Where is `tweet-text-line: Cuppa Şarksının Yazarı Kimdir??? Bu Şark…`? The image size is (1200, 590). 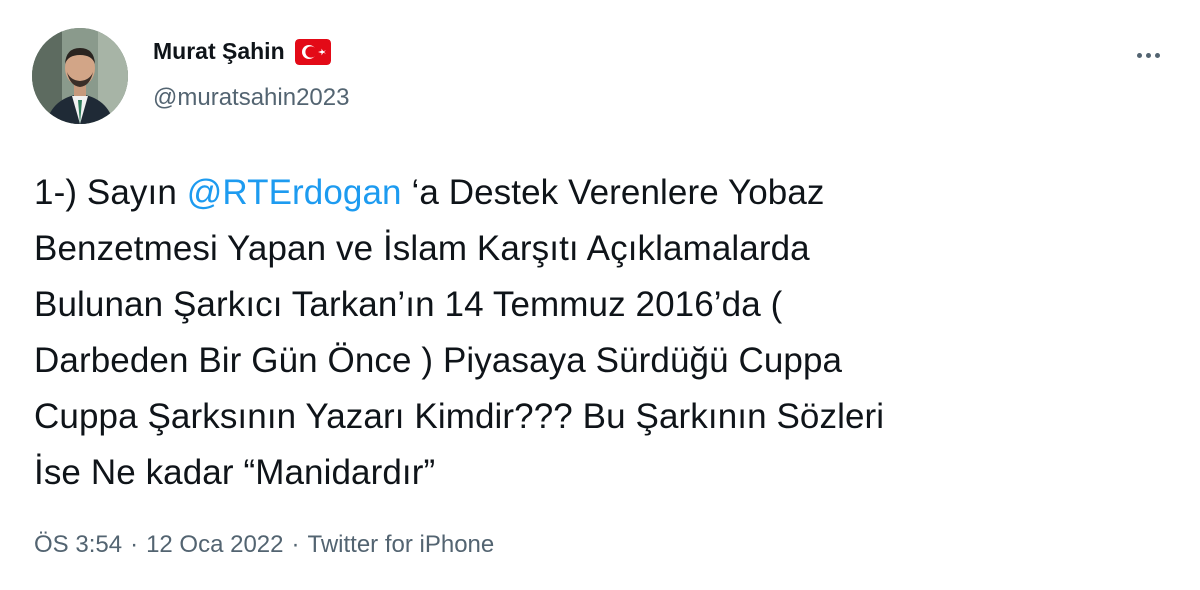
tweet-text-line: Cuppa Şarksının Yazarı Kimdir??? Bu Şark… is located at coordinates (459, 416).